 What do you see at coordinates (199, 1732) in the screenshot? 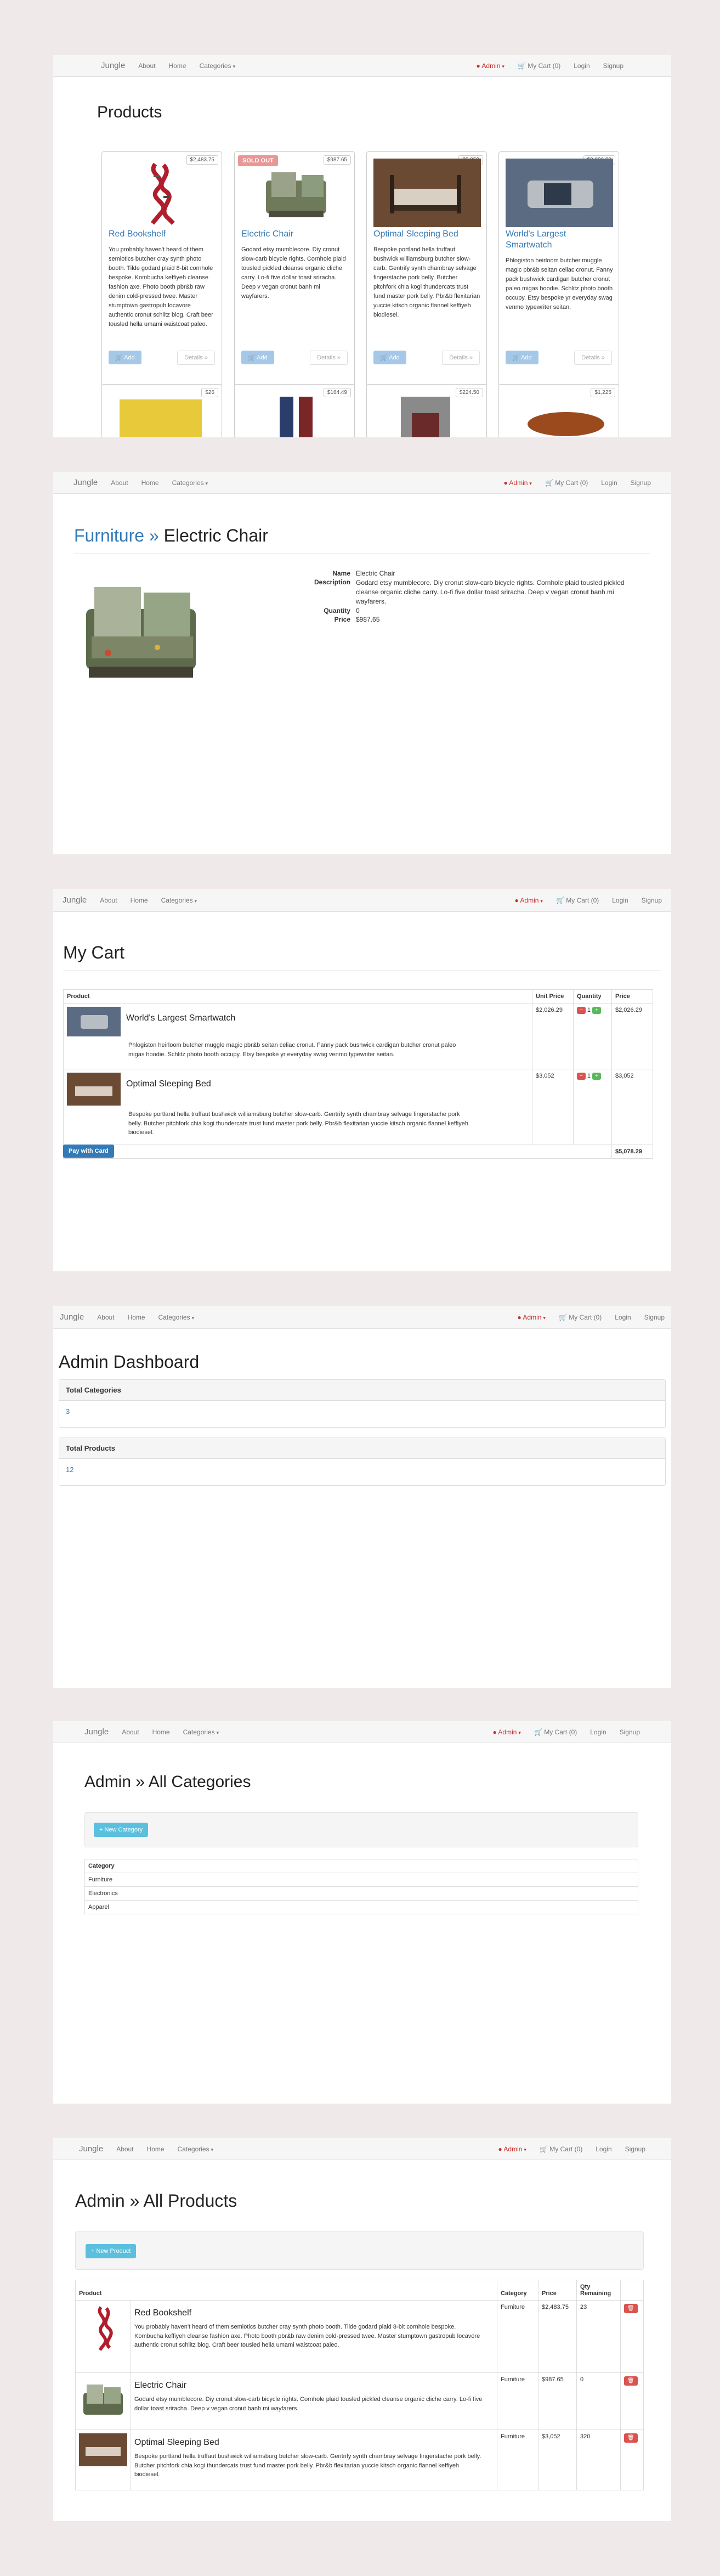
I see `nav-categories-label: Categories` at bounding box center [199, 1732].